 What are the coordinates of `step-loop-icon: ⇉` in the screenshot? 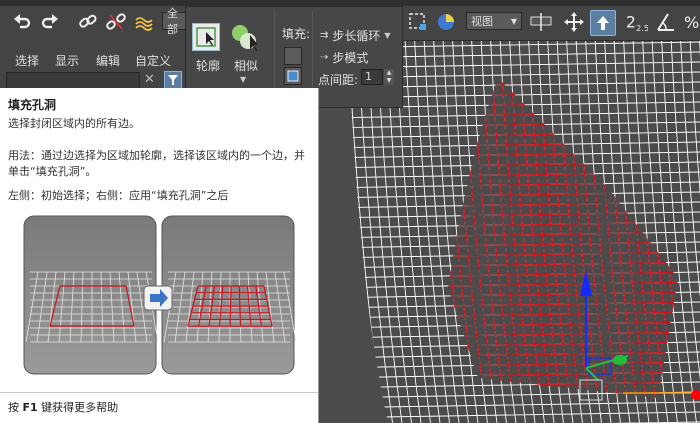 It's located at (324, 35).